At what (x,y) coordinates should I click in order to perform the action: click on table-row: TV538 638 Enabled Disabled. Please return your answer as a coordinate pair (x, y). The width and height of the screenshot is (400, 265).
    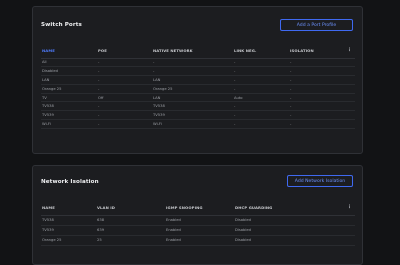
    Looking at the image, I should click on (198, 220).